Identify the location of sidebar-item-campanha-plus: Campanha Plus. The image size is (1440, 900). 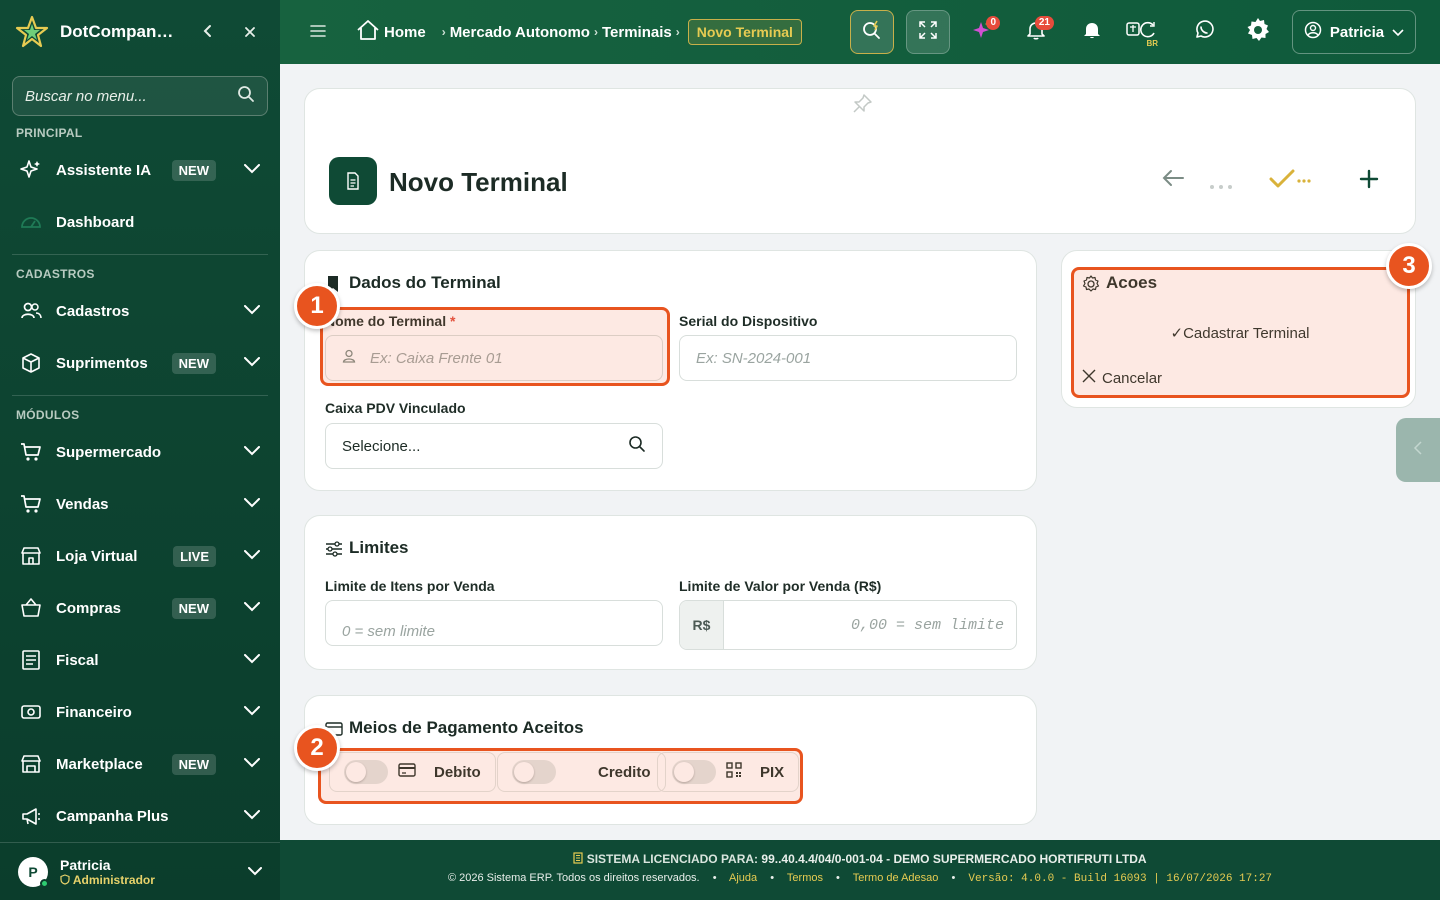
(140, 816).